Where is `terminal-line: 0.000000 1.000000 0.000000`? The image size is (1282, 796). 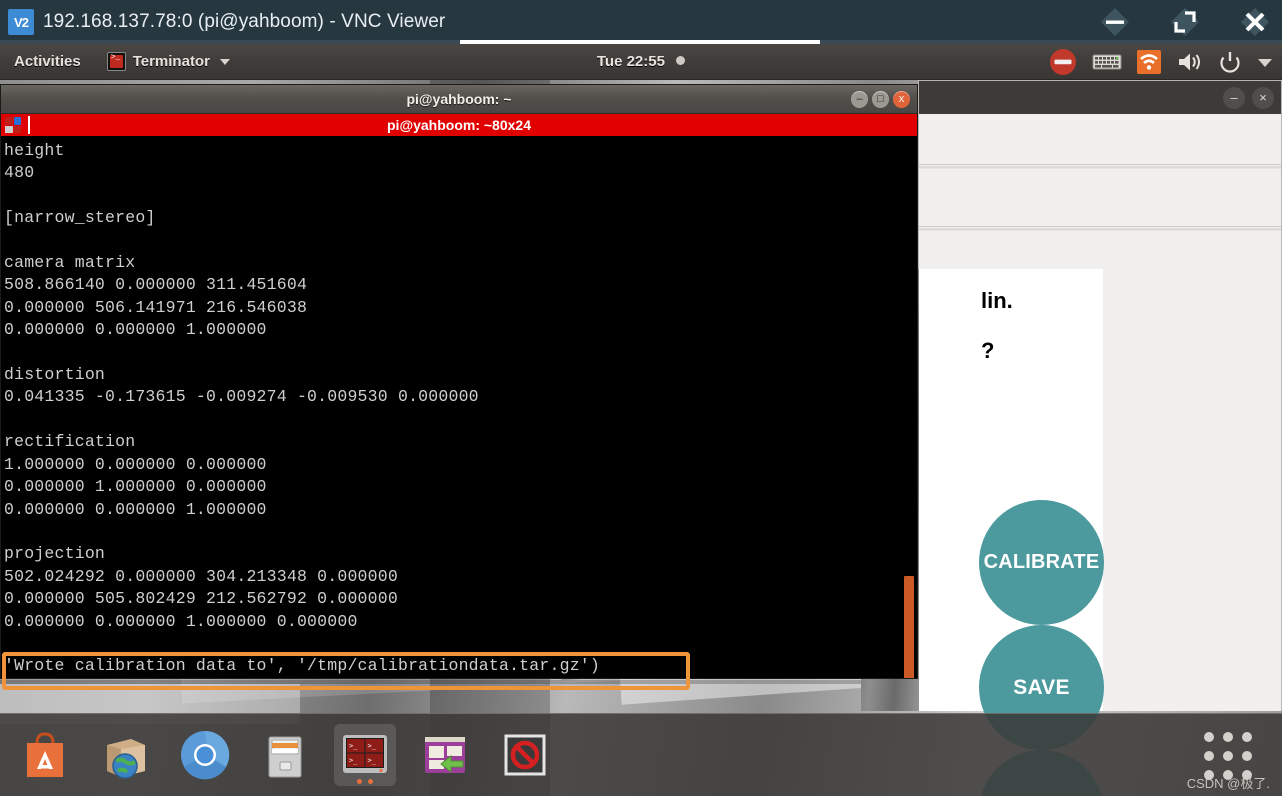 terminal-line: 0.000000 1.000000 0.000000 is located at coordinates (135, 487).